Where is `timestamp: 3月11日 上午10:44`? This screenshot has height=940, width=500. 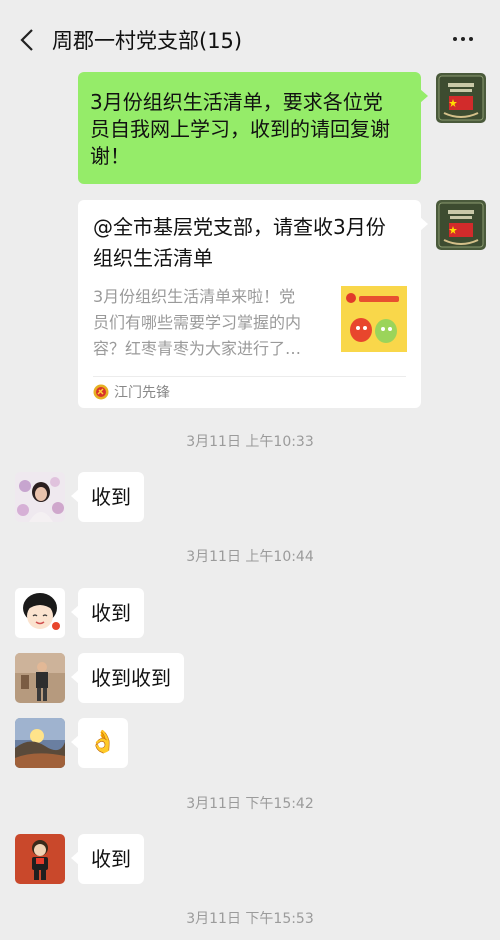
timestamp: 3月11日 上午10:44 is located at coordinates (250, 557).